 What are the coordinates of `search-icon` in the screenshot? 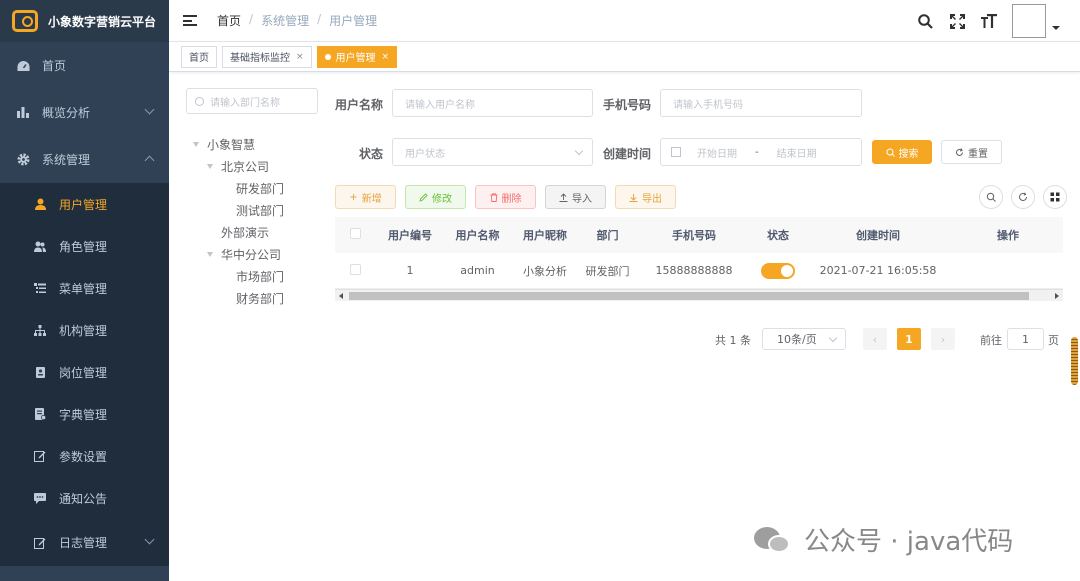 It's located at (925, 21).